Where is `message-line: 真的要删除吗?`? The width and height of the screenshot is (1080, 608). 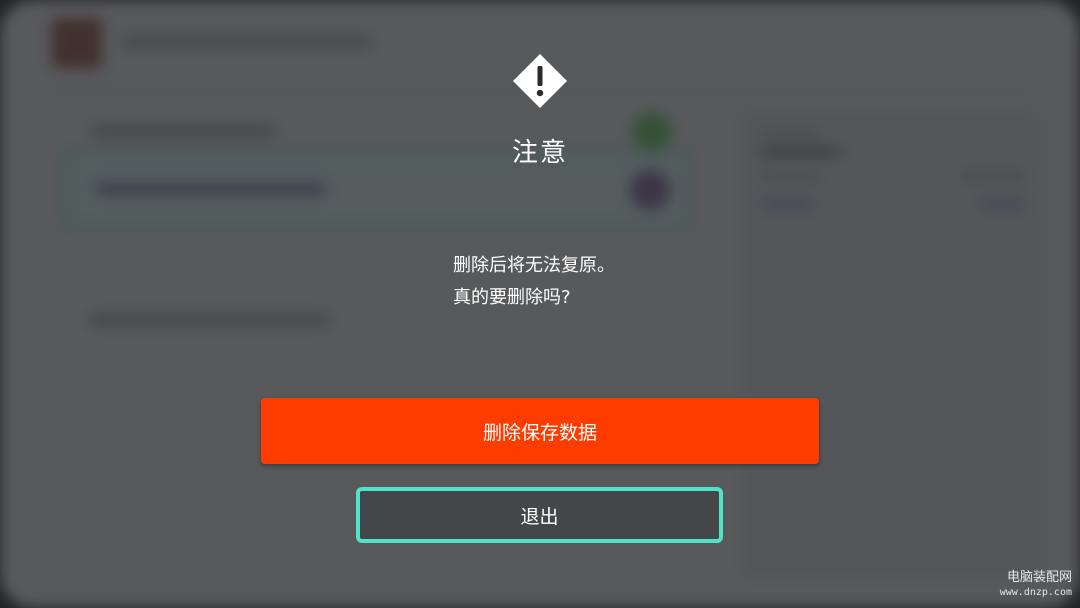 message-line: 真的要删除吗? is located at coordinates (512, 297).